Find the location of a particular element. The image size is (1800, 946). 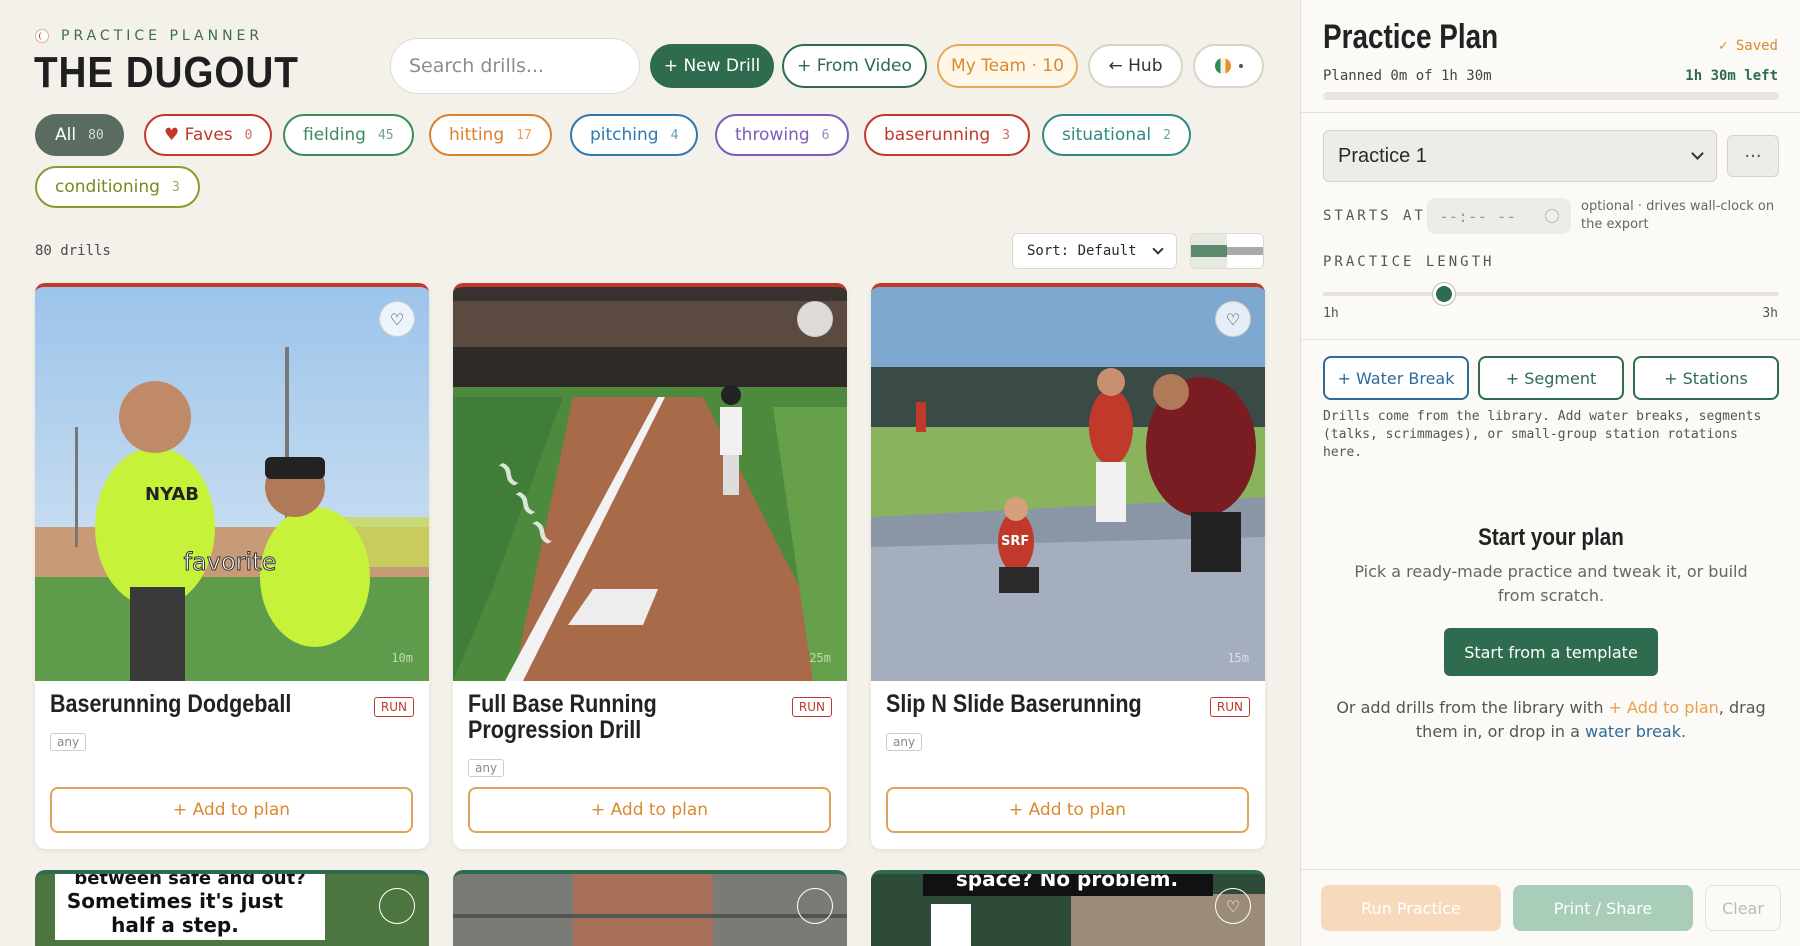

drill-title: Baserunning Dodgeball is located at coordinates (171, 704).